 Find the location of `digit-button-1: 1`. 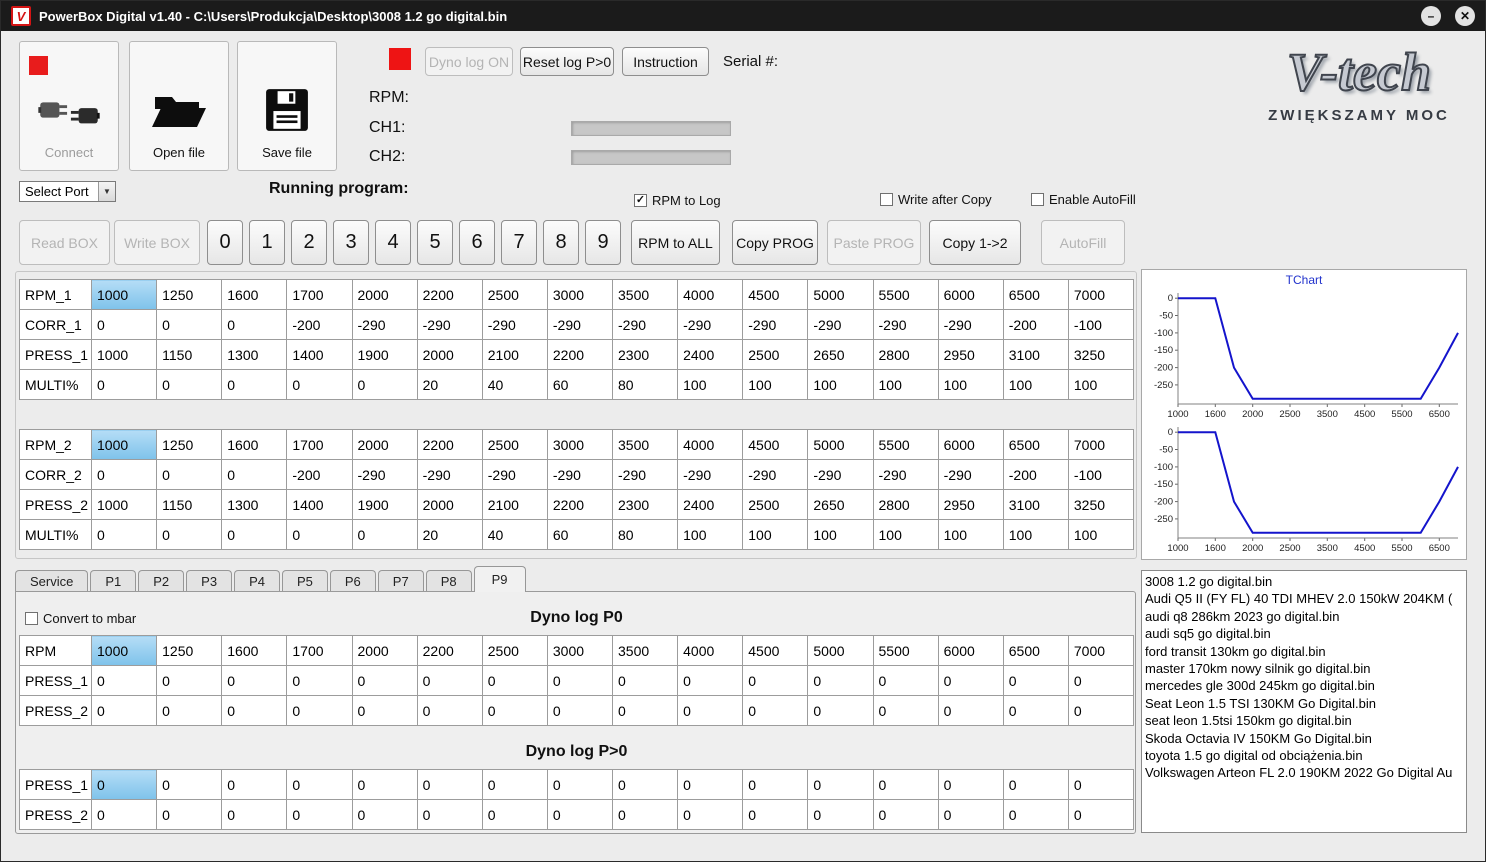

digit-button-1: 1 is located at coordinates (267, 242).